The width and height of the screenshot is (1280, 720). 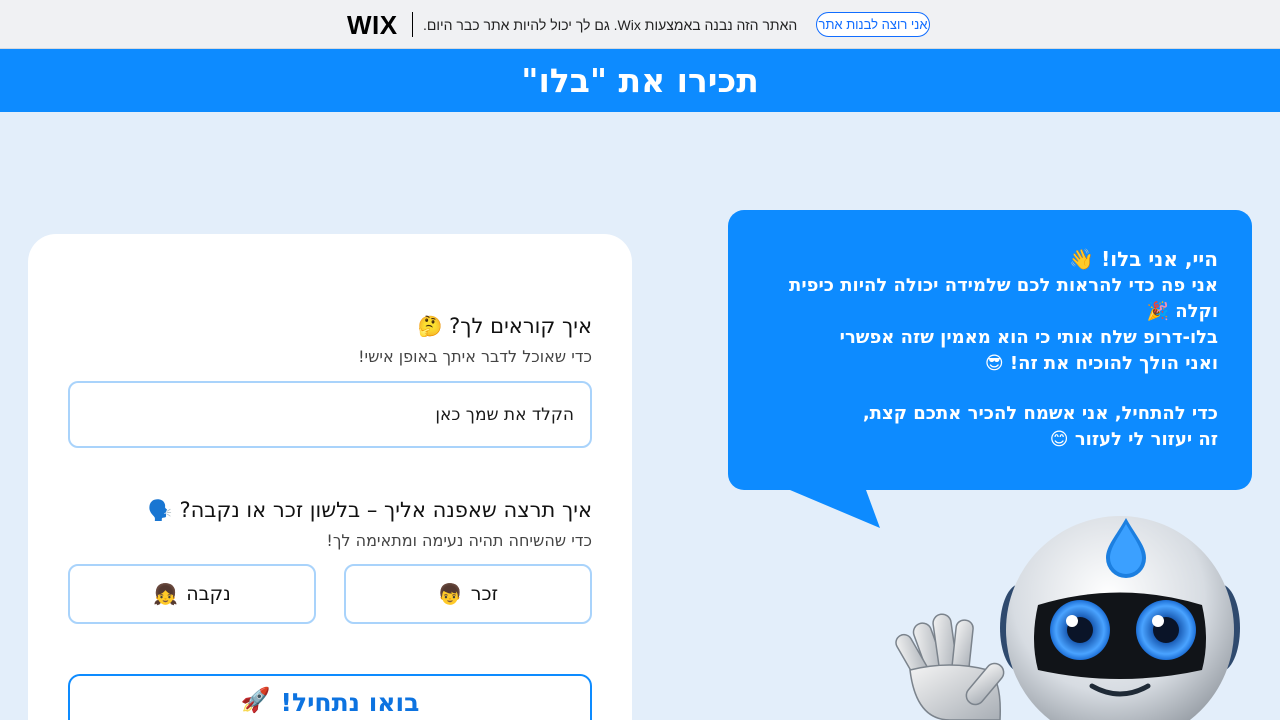 I want to click on name-question-label: איך קוראים לך? 🤔, so click(x=504, y=326).